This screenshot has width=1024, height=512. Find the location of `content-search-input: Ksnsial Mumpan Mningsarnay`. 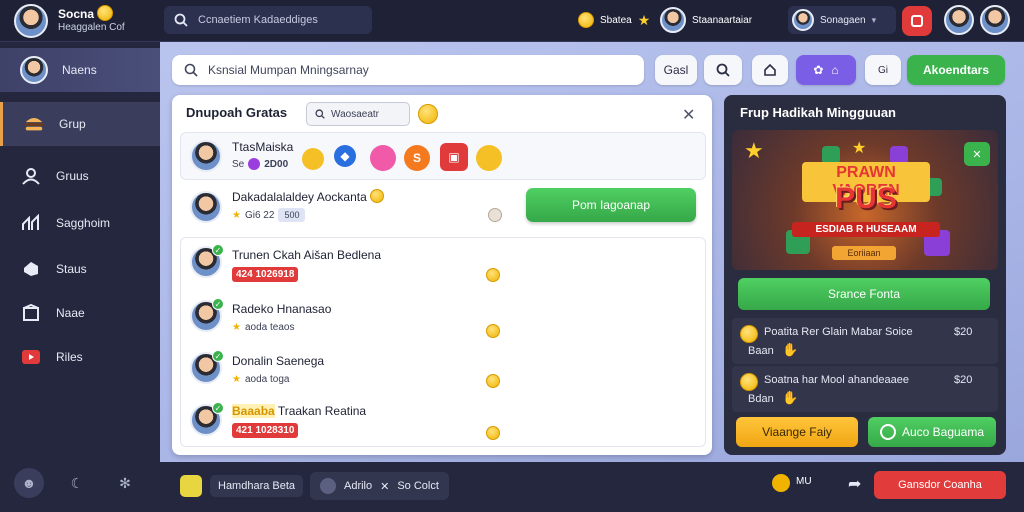

content-search-input: Ksnsial Mumpan Mningsarnay is located at coordinates (408, 70).